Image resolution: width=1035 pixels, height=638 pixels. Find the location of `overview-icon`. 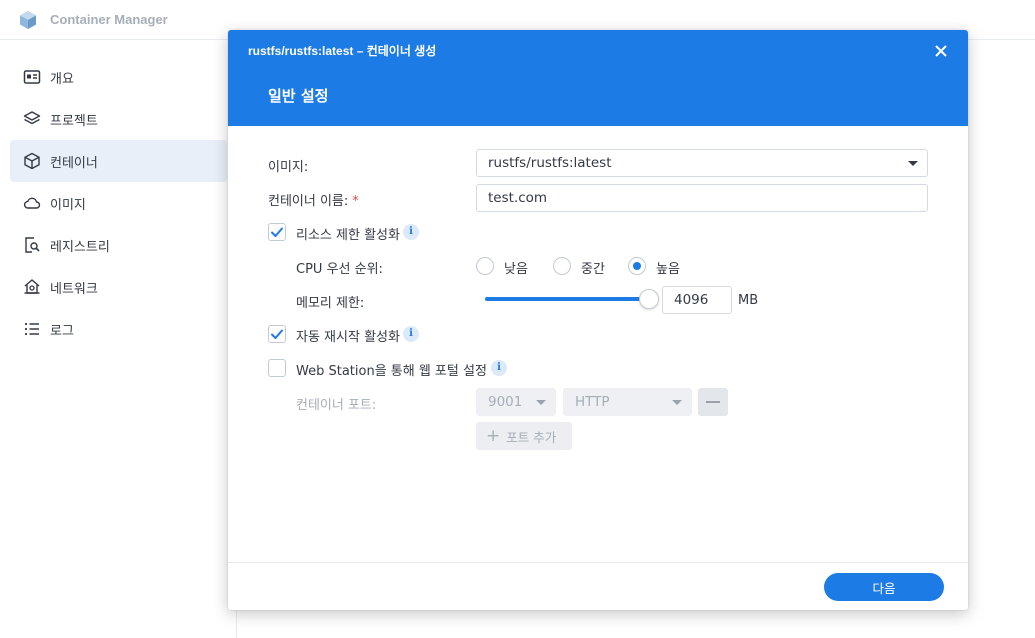

overview-icon is located at coordinates (32, 77).